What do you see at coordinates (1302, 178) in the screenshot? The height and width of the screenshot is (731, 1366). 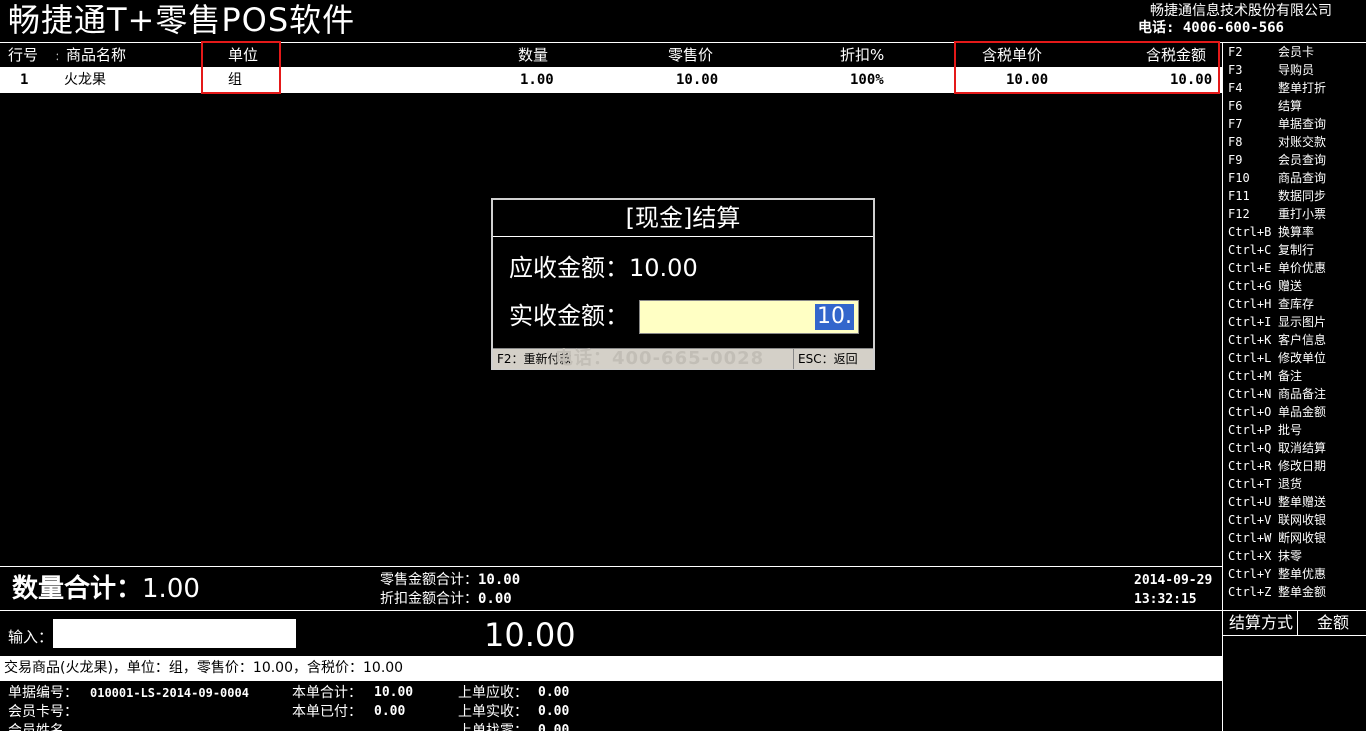 I see `shortcut-label: 商品查询` at bounding box center [1302, 178].